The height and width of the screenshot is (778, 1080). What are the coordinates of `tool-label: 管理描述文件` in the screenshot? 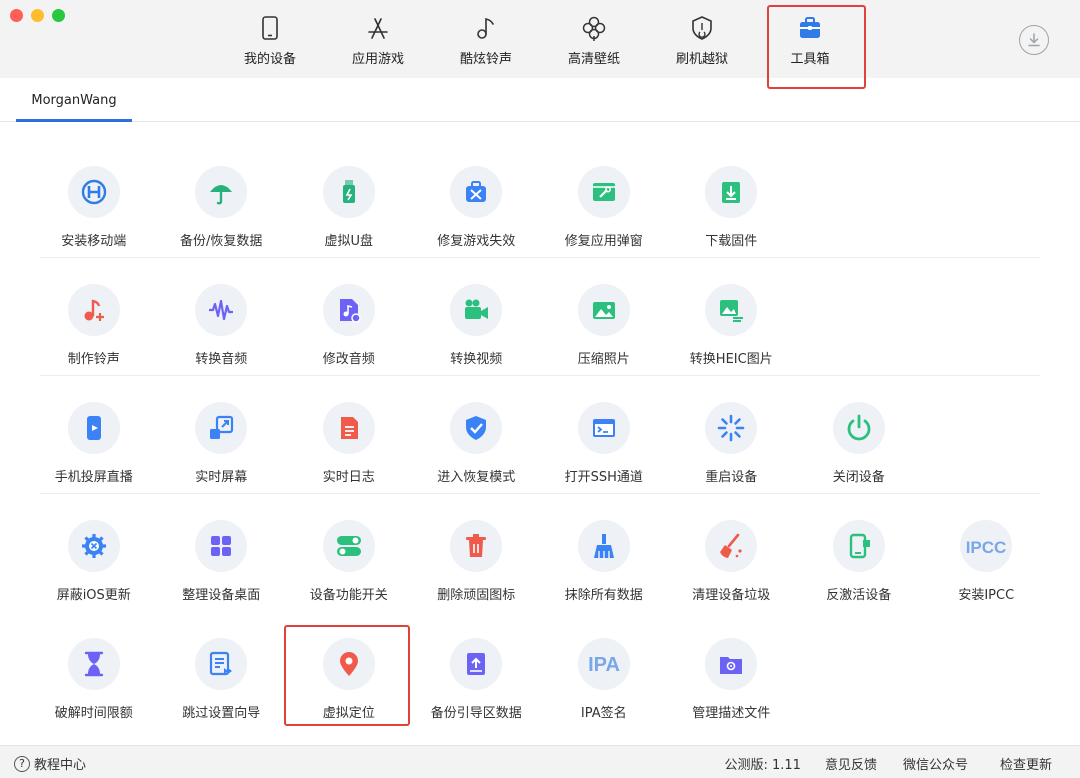 It's located at (731, 713).